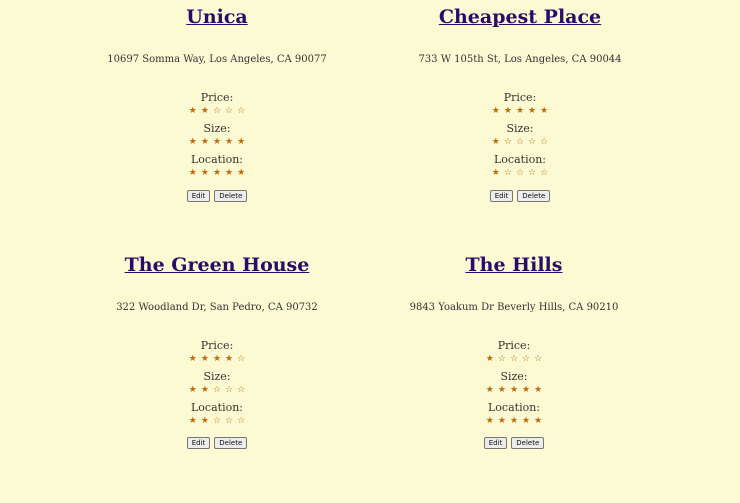 The height and width of the screenshot is (503, 740). I want to click on place-address: 322 Woodland Dr, San Pedro, CA 90732, so click(217, 307).